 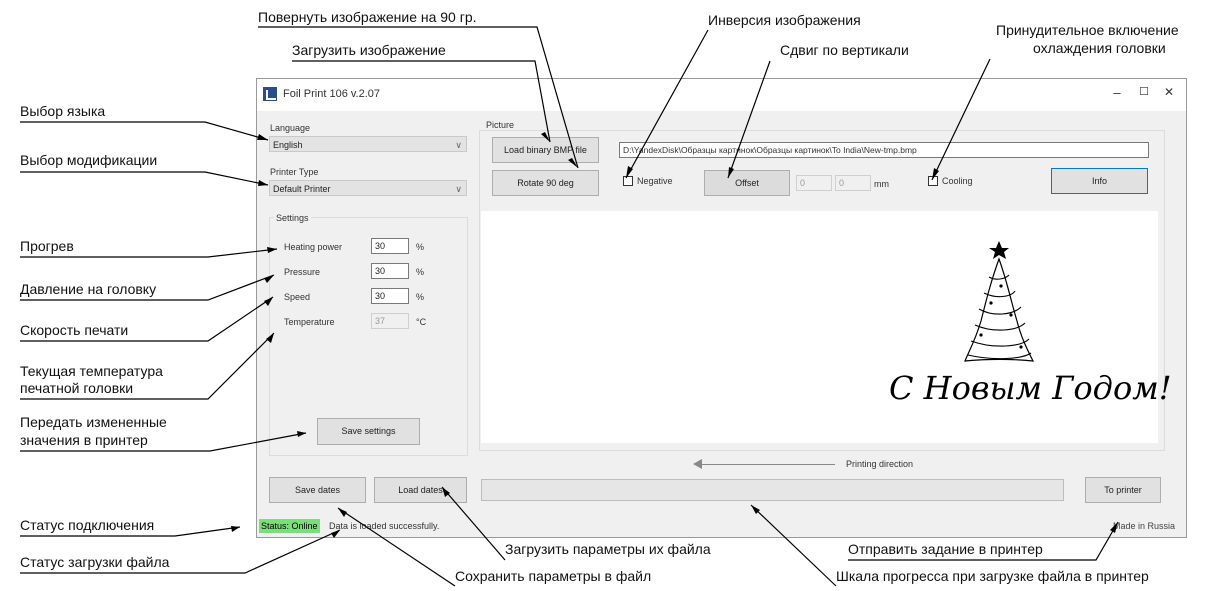 What do you see at coordinates (697, 464) in the screenshot?
I see `arrow-left-head` at bounding box center [697, 464].